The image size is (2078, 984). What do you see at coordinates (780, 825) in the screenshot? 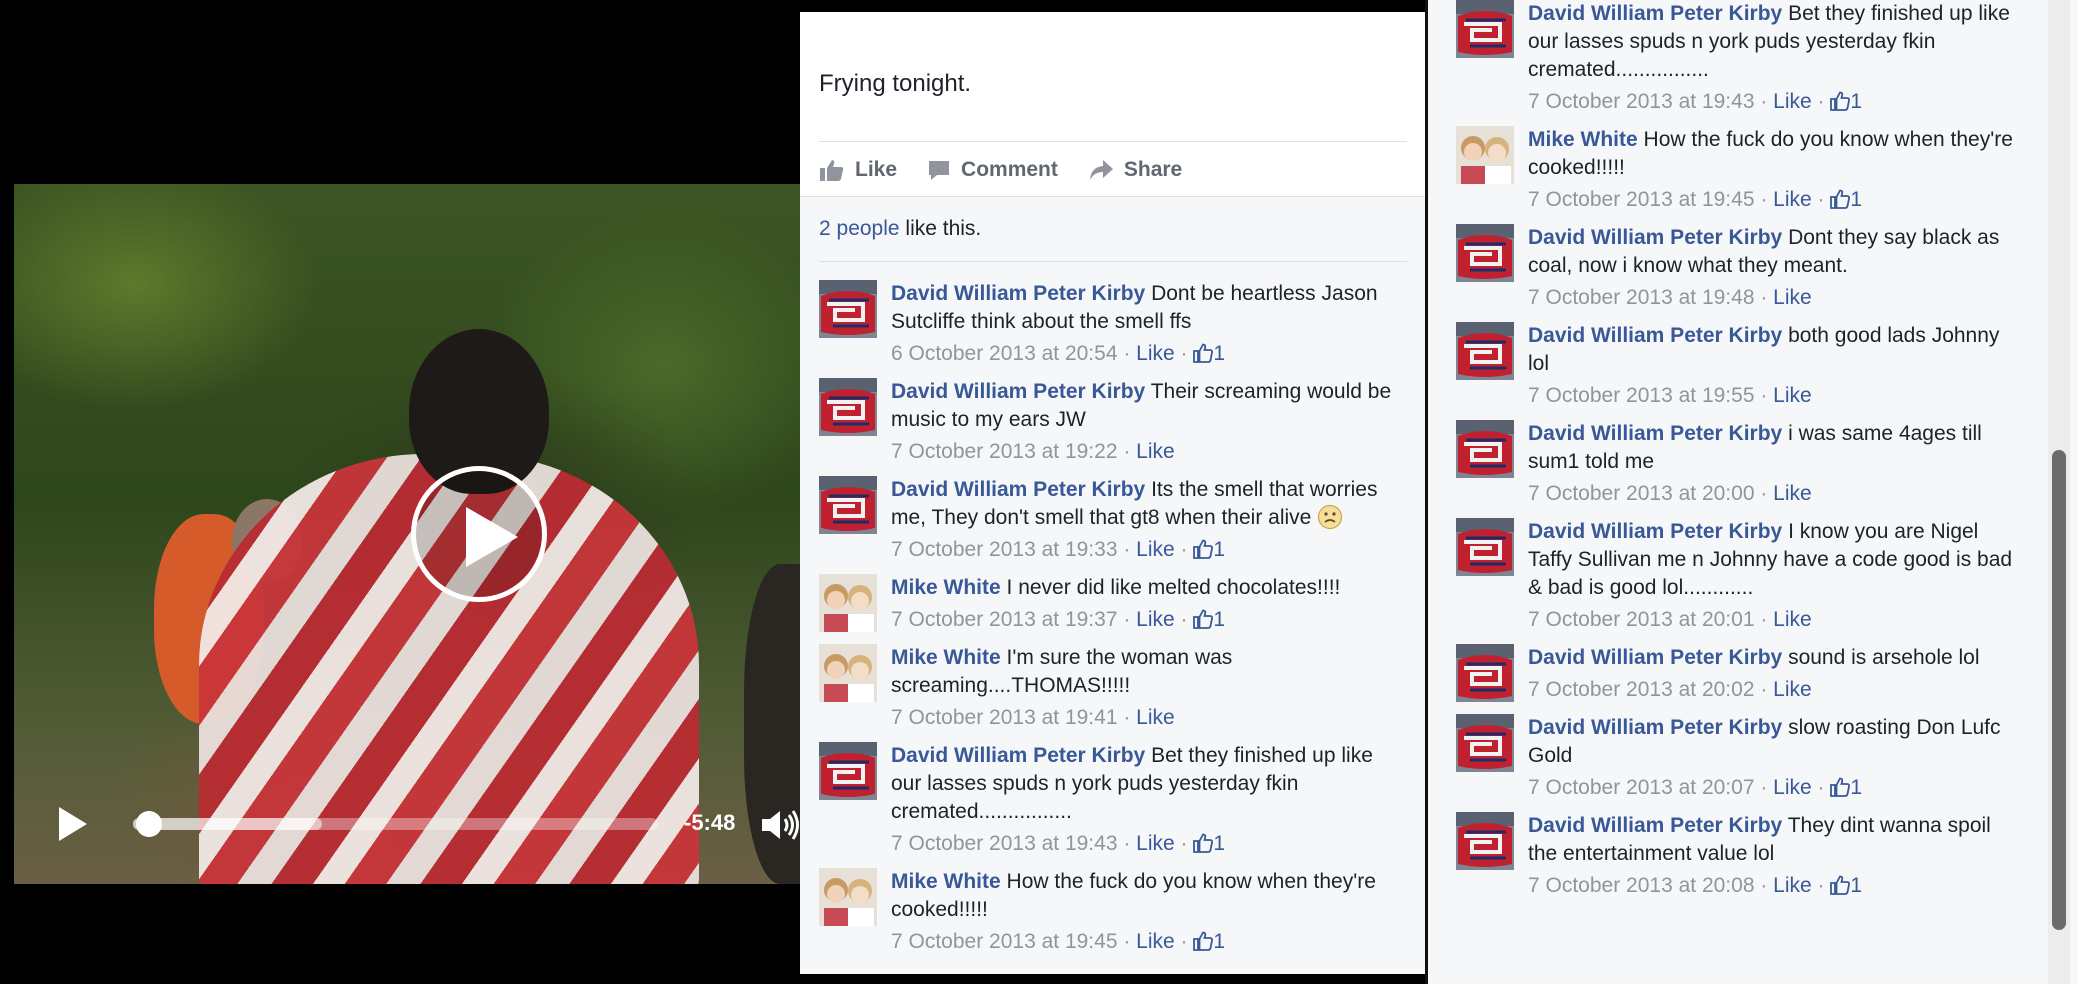
I see `volume-icon` at bounding box center [780, 825].